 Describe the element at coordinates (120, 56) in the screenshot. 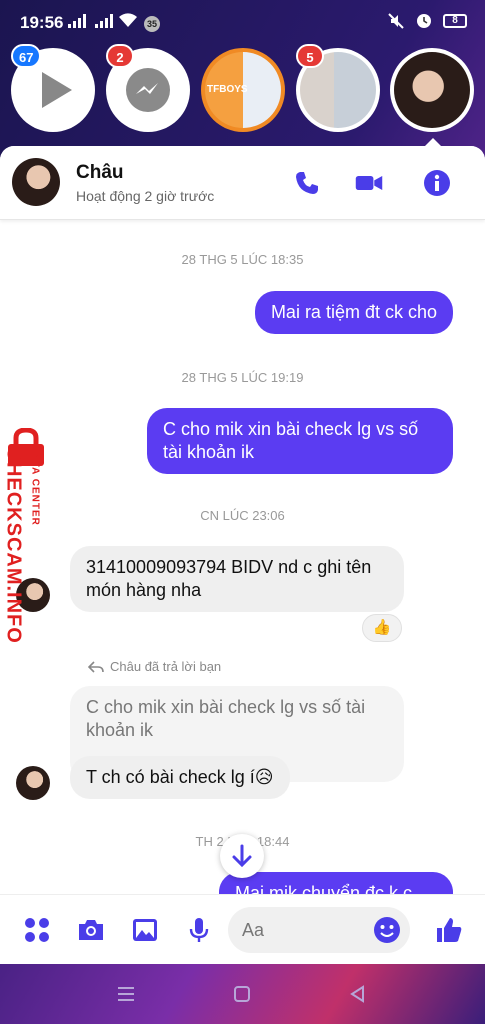

I see `unread-badge: 2` at that location.